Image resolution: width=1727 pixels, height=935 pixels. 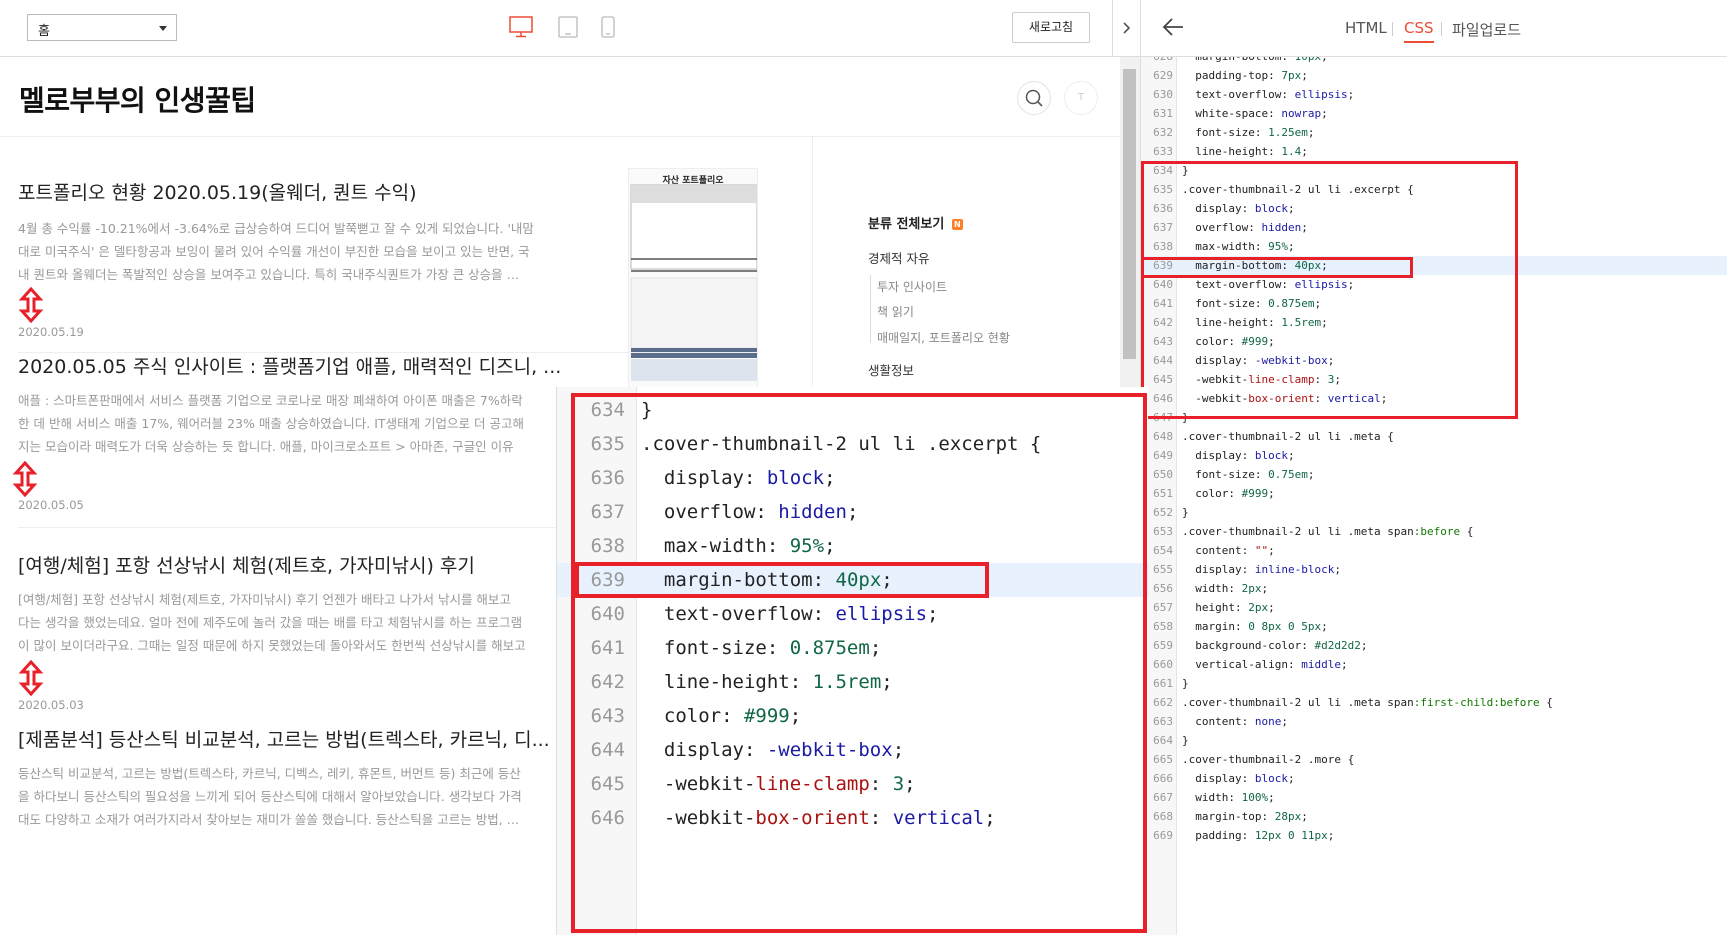 What do you see at coordinates (1434, 588) in the screenshot?
I see `code-line: 656 width: 2px;` at bounding box center [1434, 588].